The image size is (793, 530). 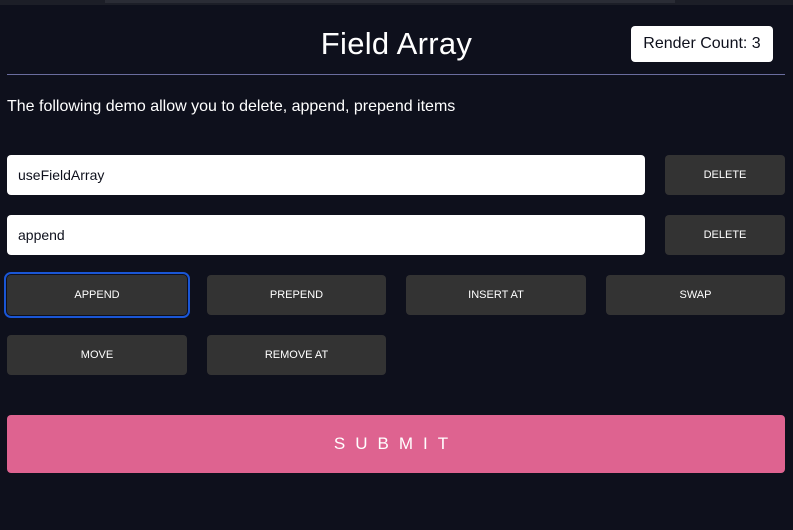 I want to click on swap-button: SWAP, so click(x=695, y=295).